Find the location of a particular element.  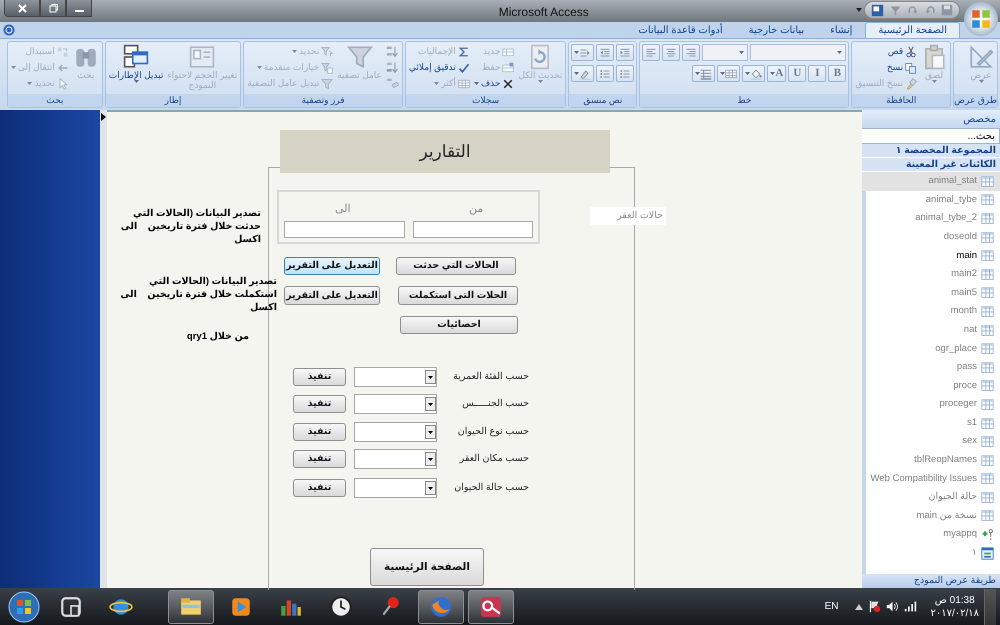

ribbon-tab: بيانات خارجية is located at coordinates (777, 30).